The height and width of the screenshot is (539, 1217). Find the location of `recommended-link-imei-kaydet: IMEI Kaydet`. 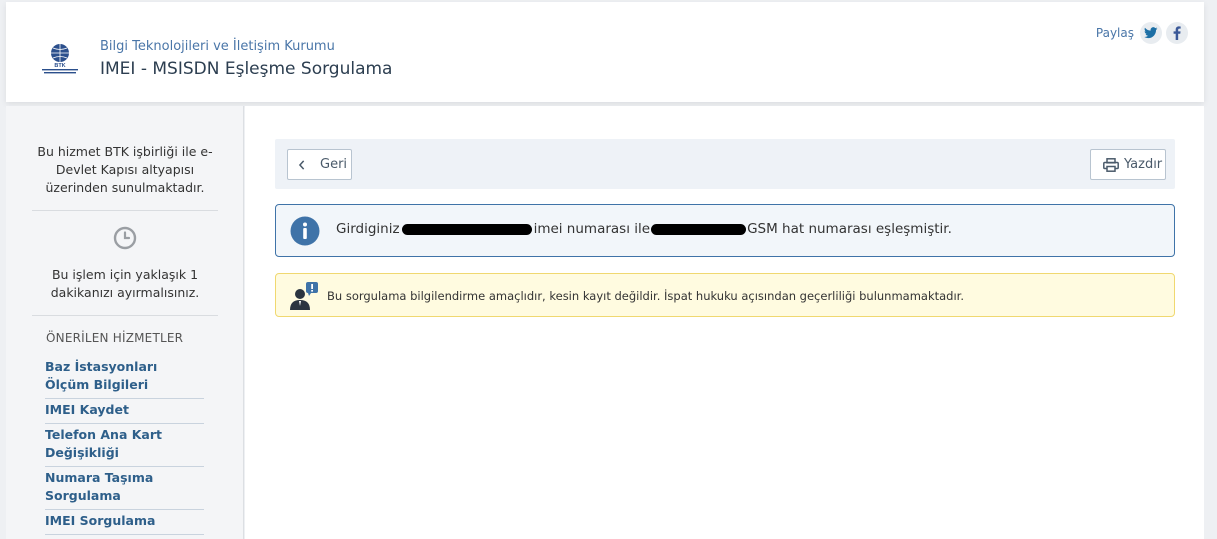

recommended-link-imei-kaydet: IMEI Kaydet is located at coordinates (124, 410).